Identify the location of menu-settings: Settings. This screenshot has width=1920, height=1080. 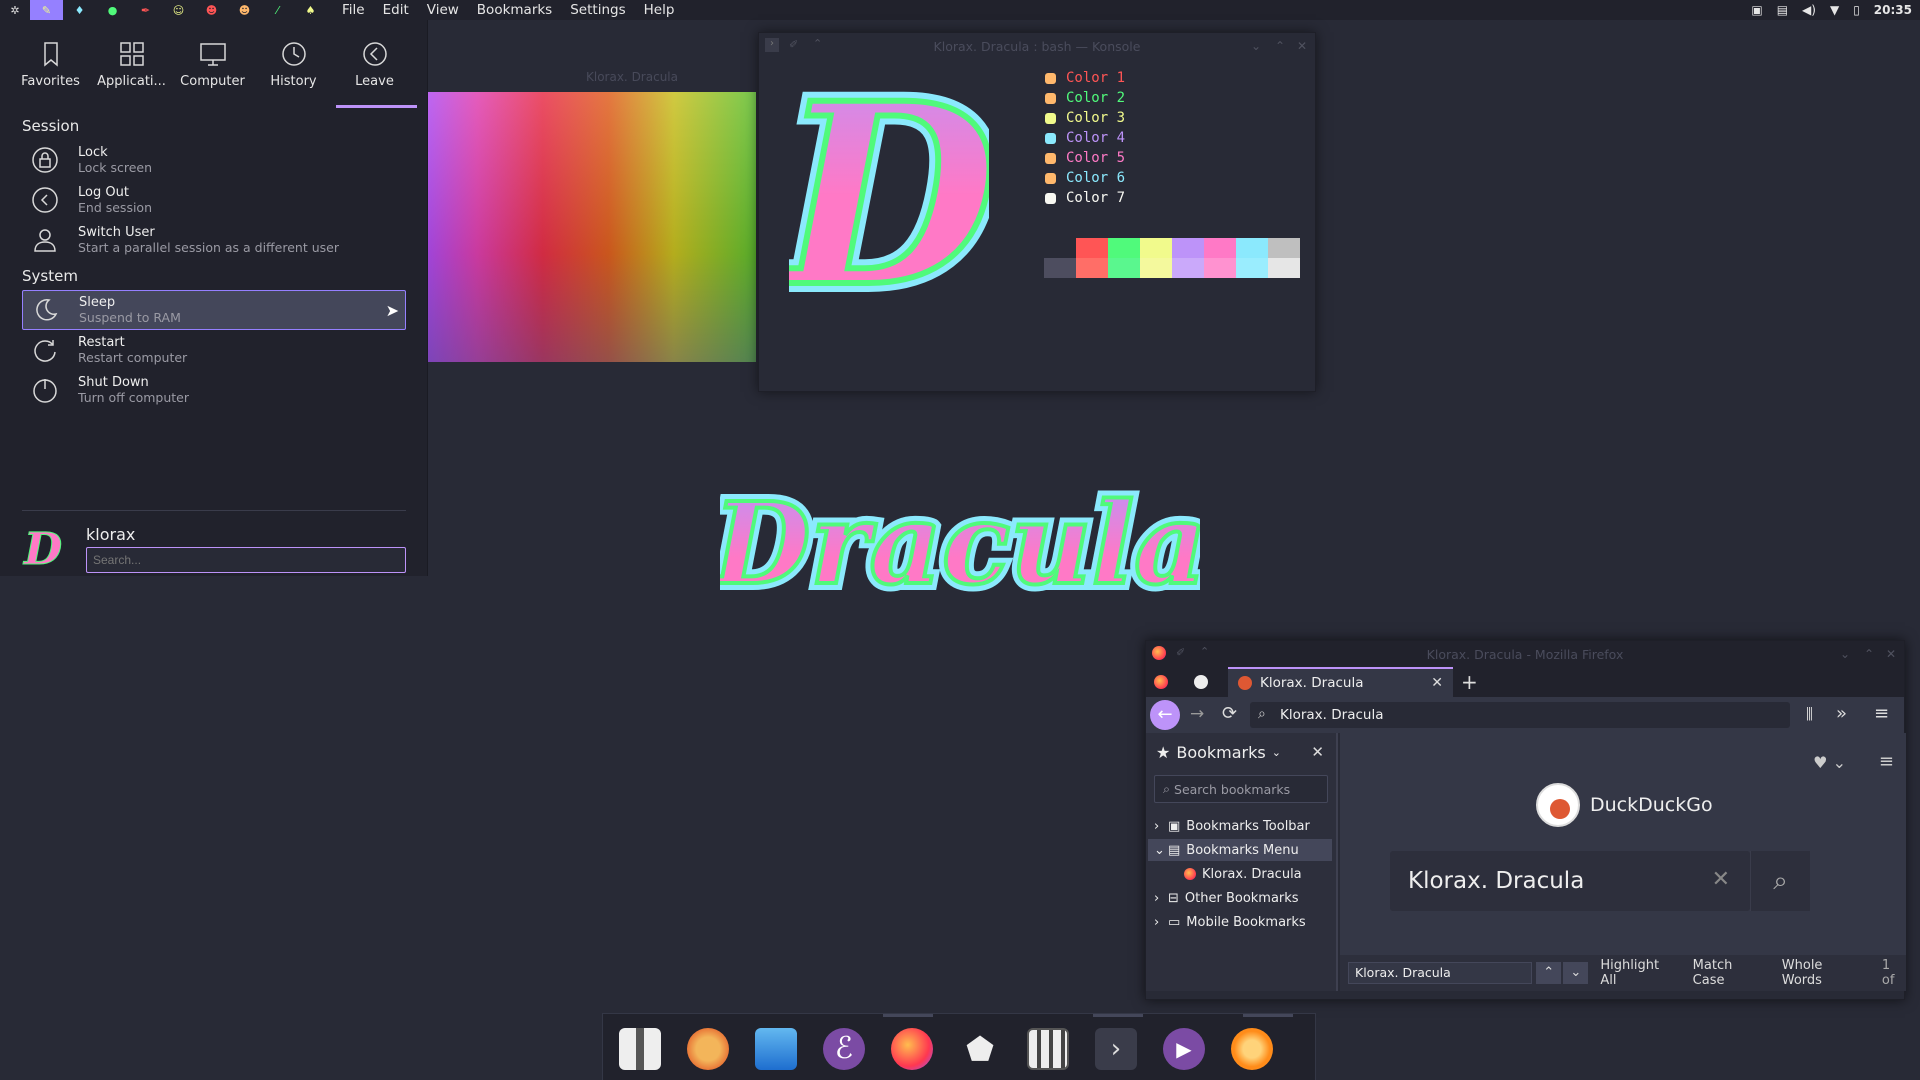
(597, 10).